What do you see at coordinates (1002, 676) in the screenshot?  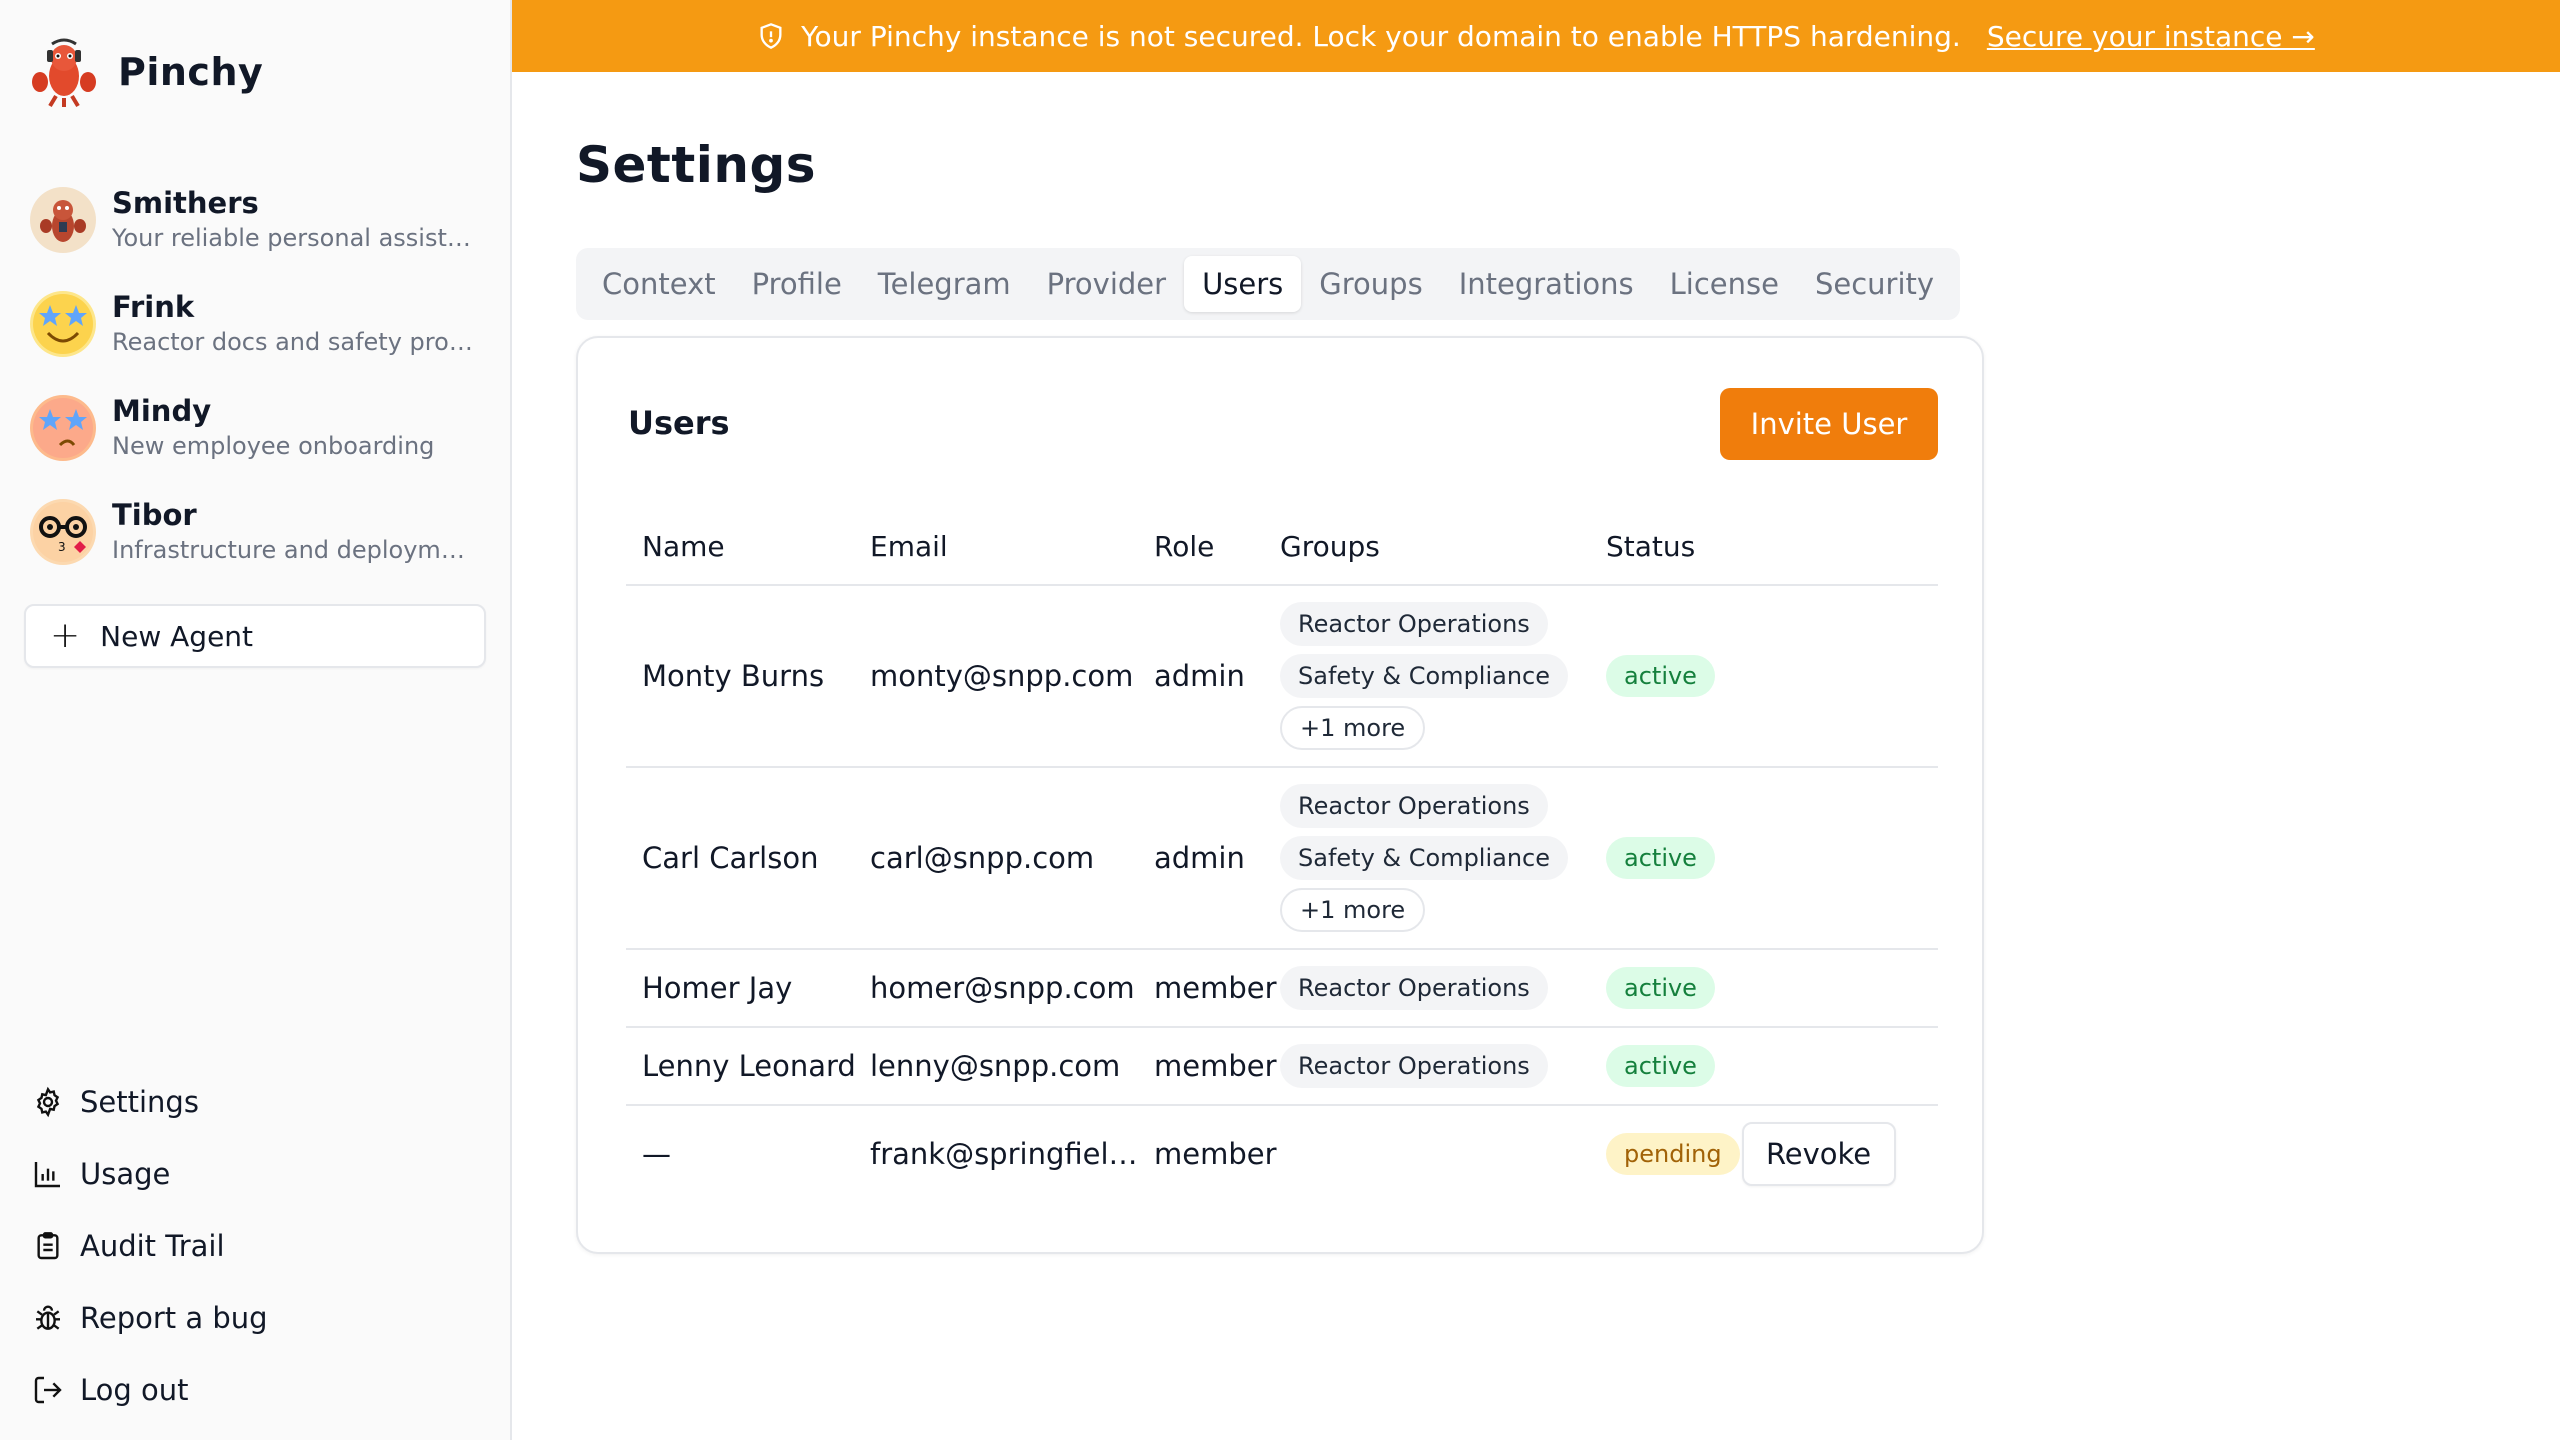 I see `user-email: monty@snpp.com` at bounding box center [1002, 676].